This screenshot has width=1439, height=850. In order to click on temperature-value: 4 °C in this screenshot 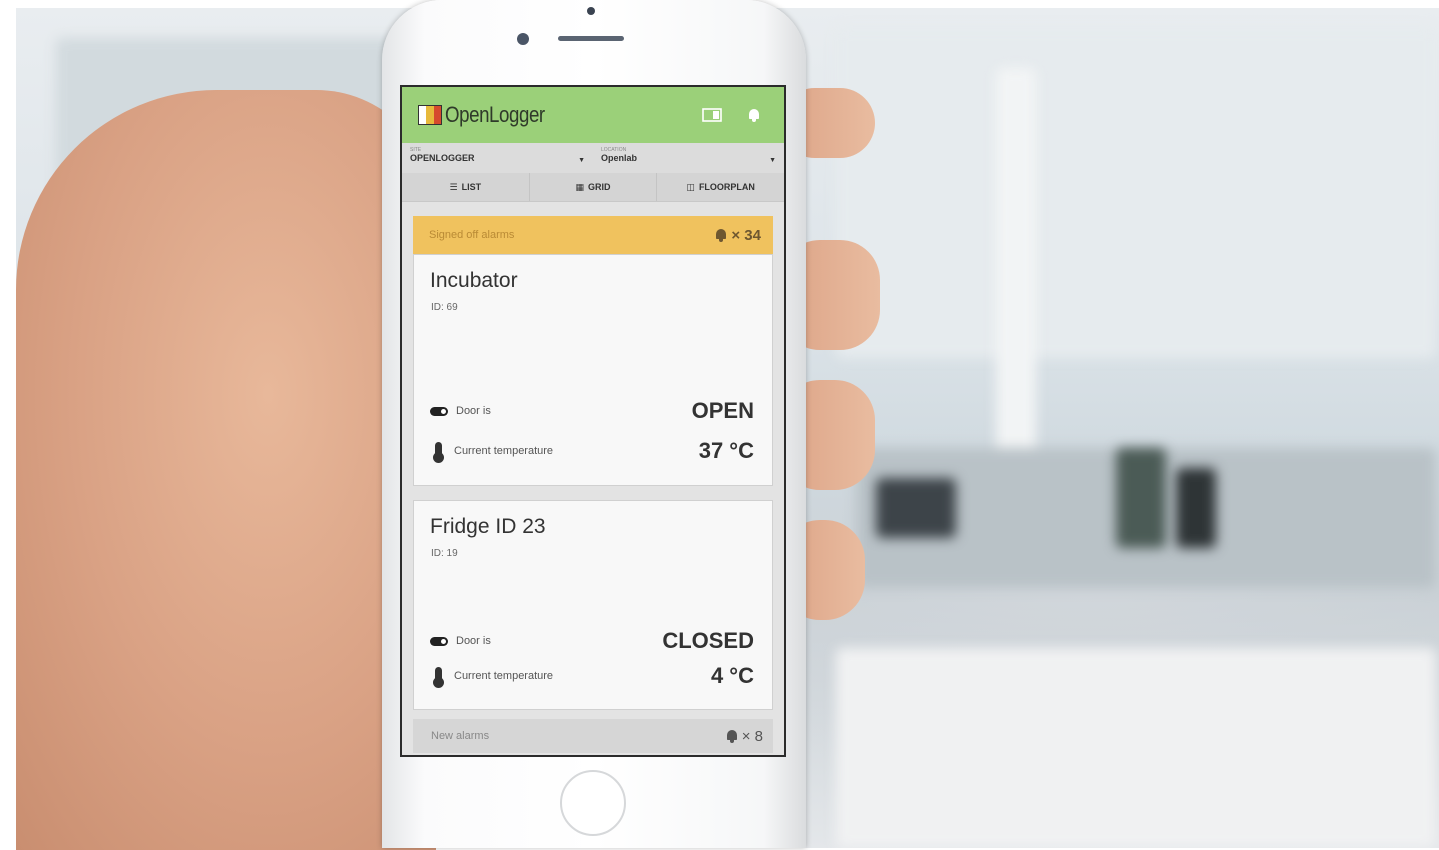, I will do `click(732, 675)`.